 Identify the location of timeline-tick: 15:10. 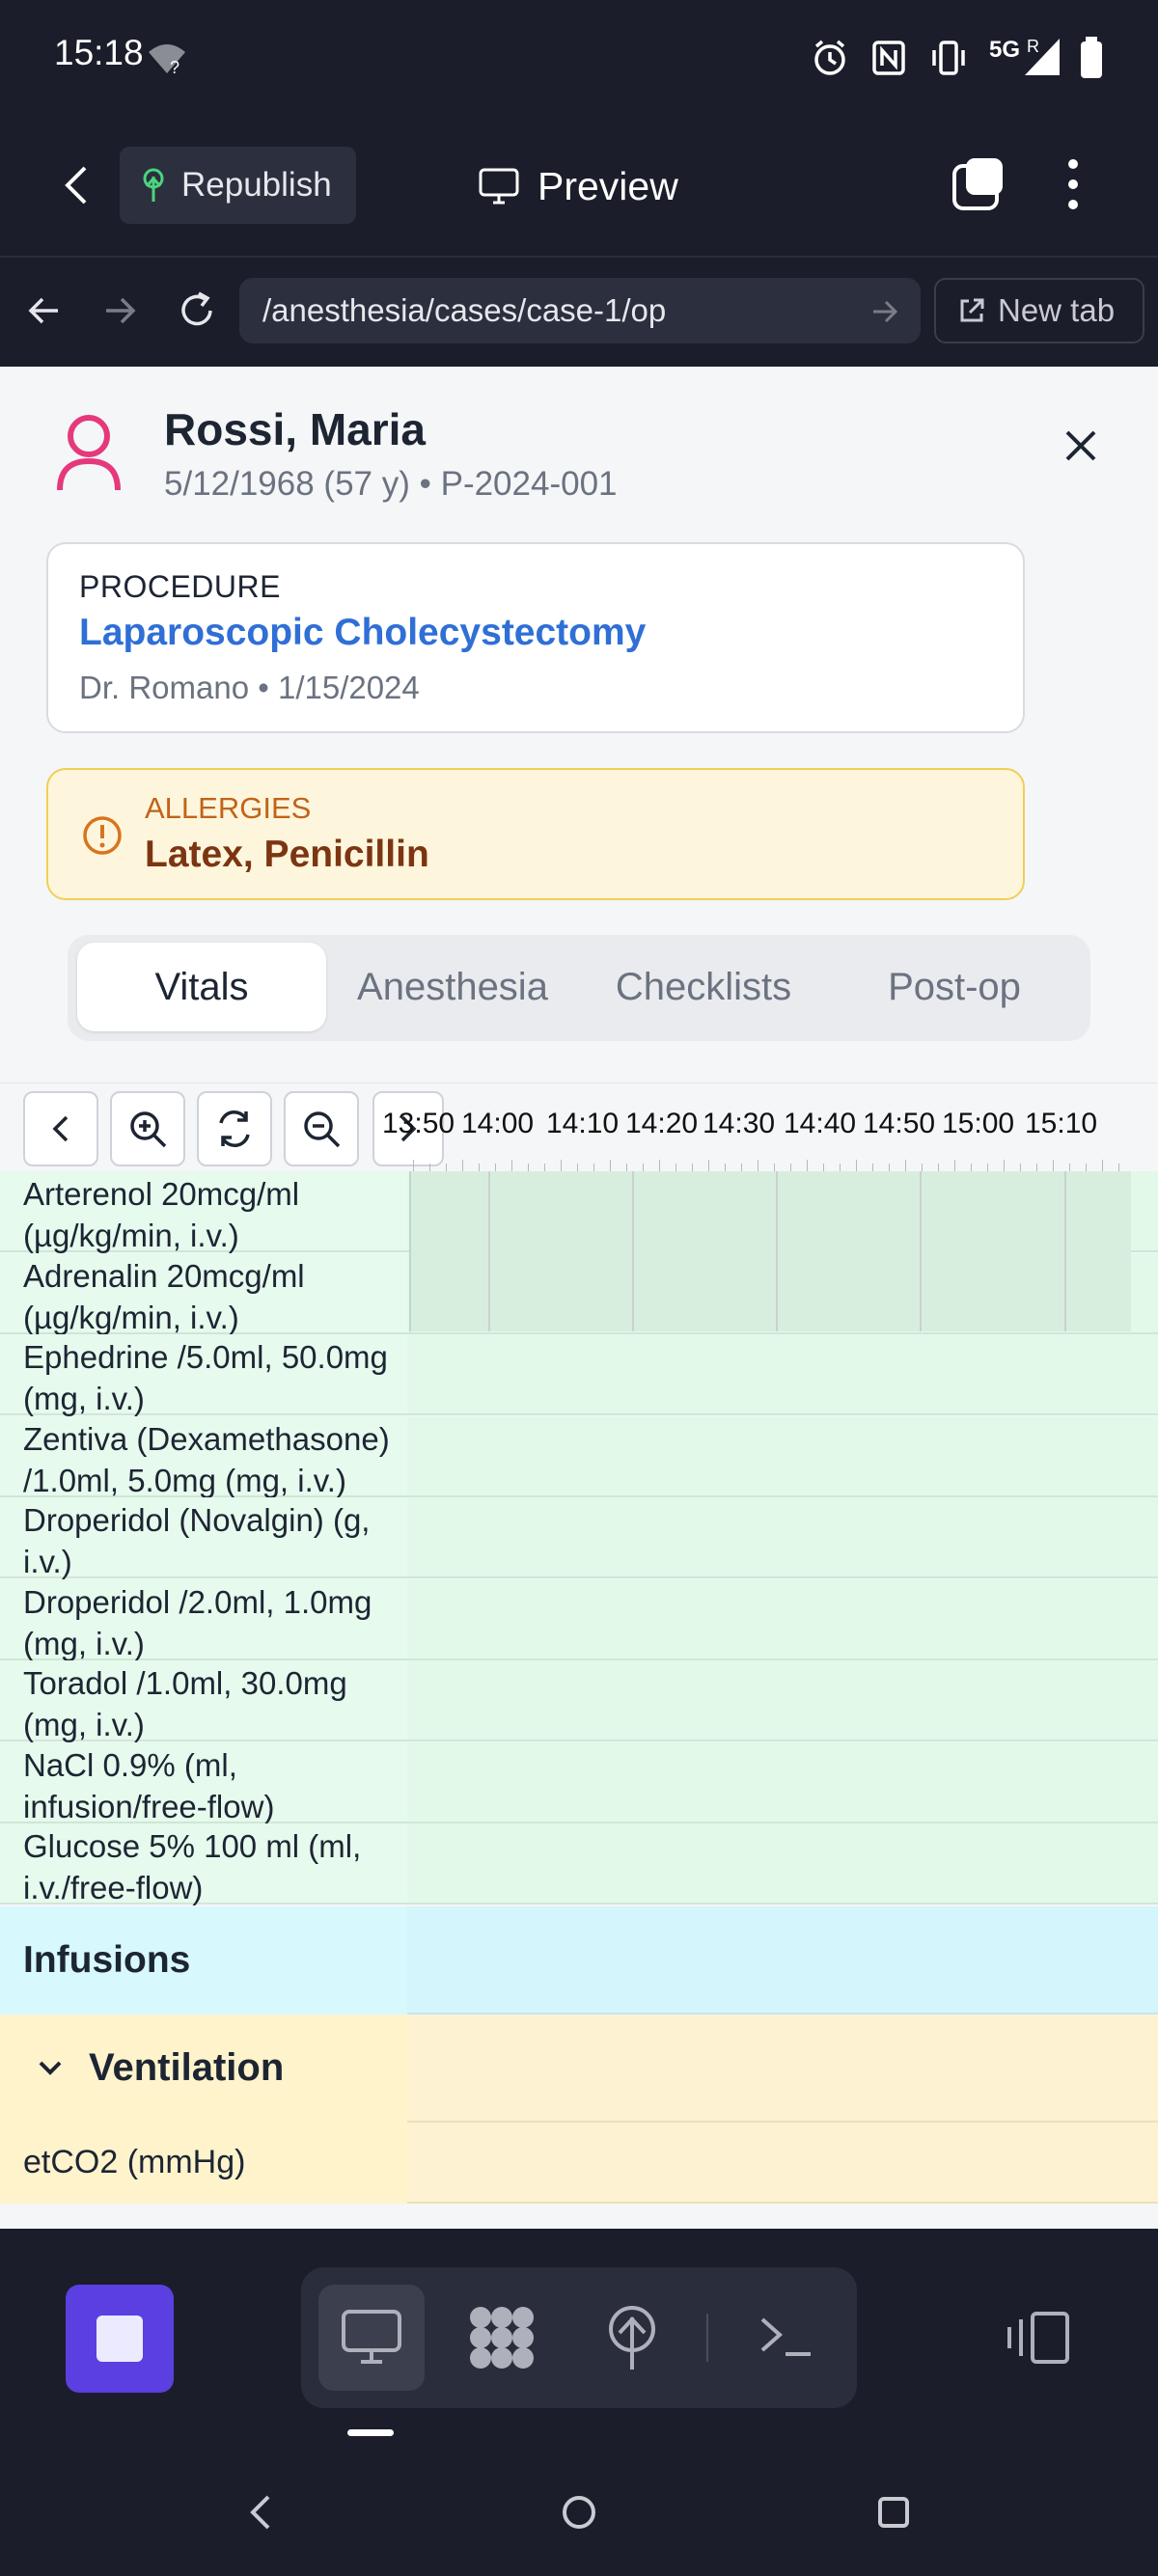
(1061, 1123).